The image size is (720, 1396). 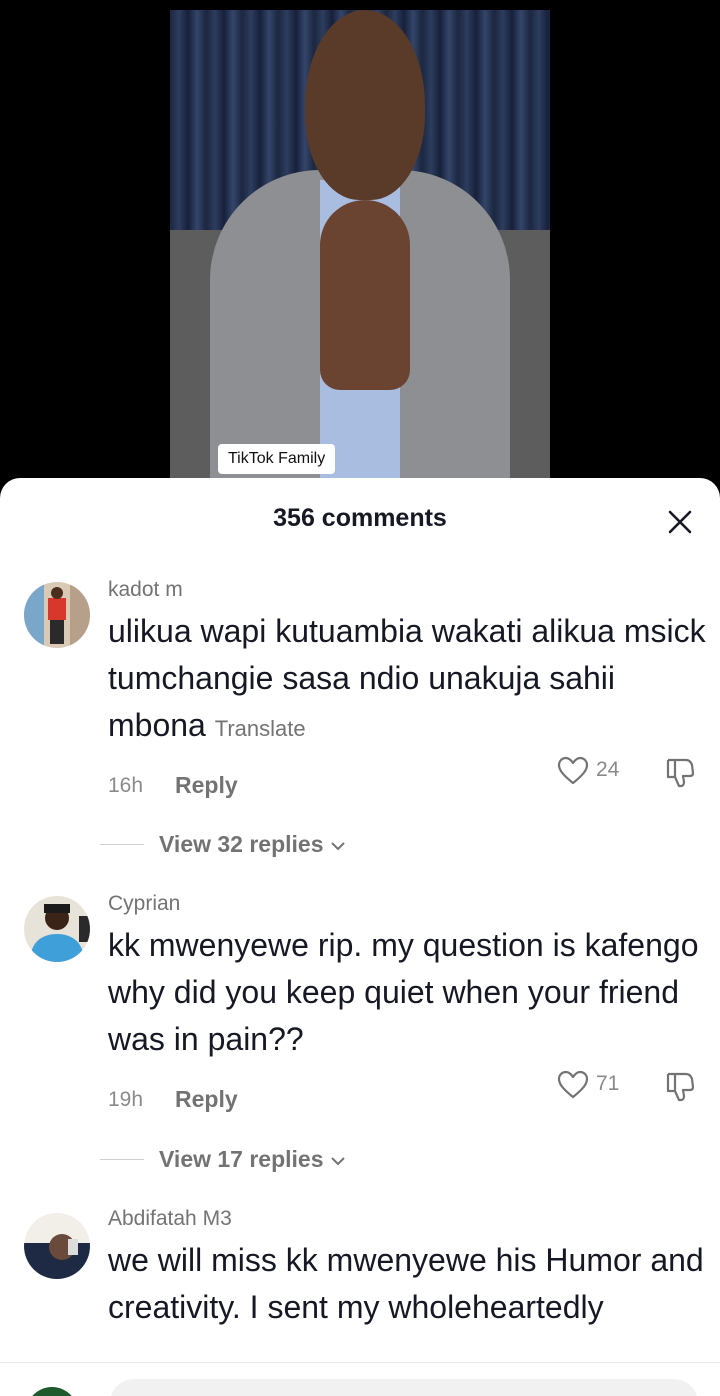 I want to click on view-replies-label: View 17 replies, so click(x=241, y=1159).